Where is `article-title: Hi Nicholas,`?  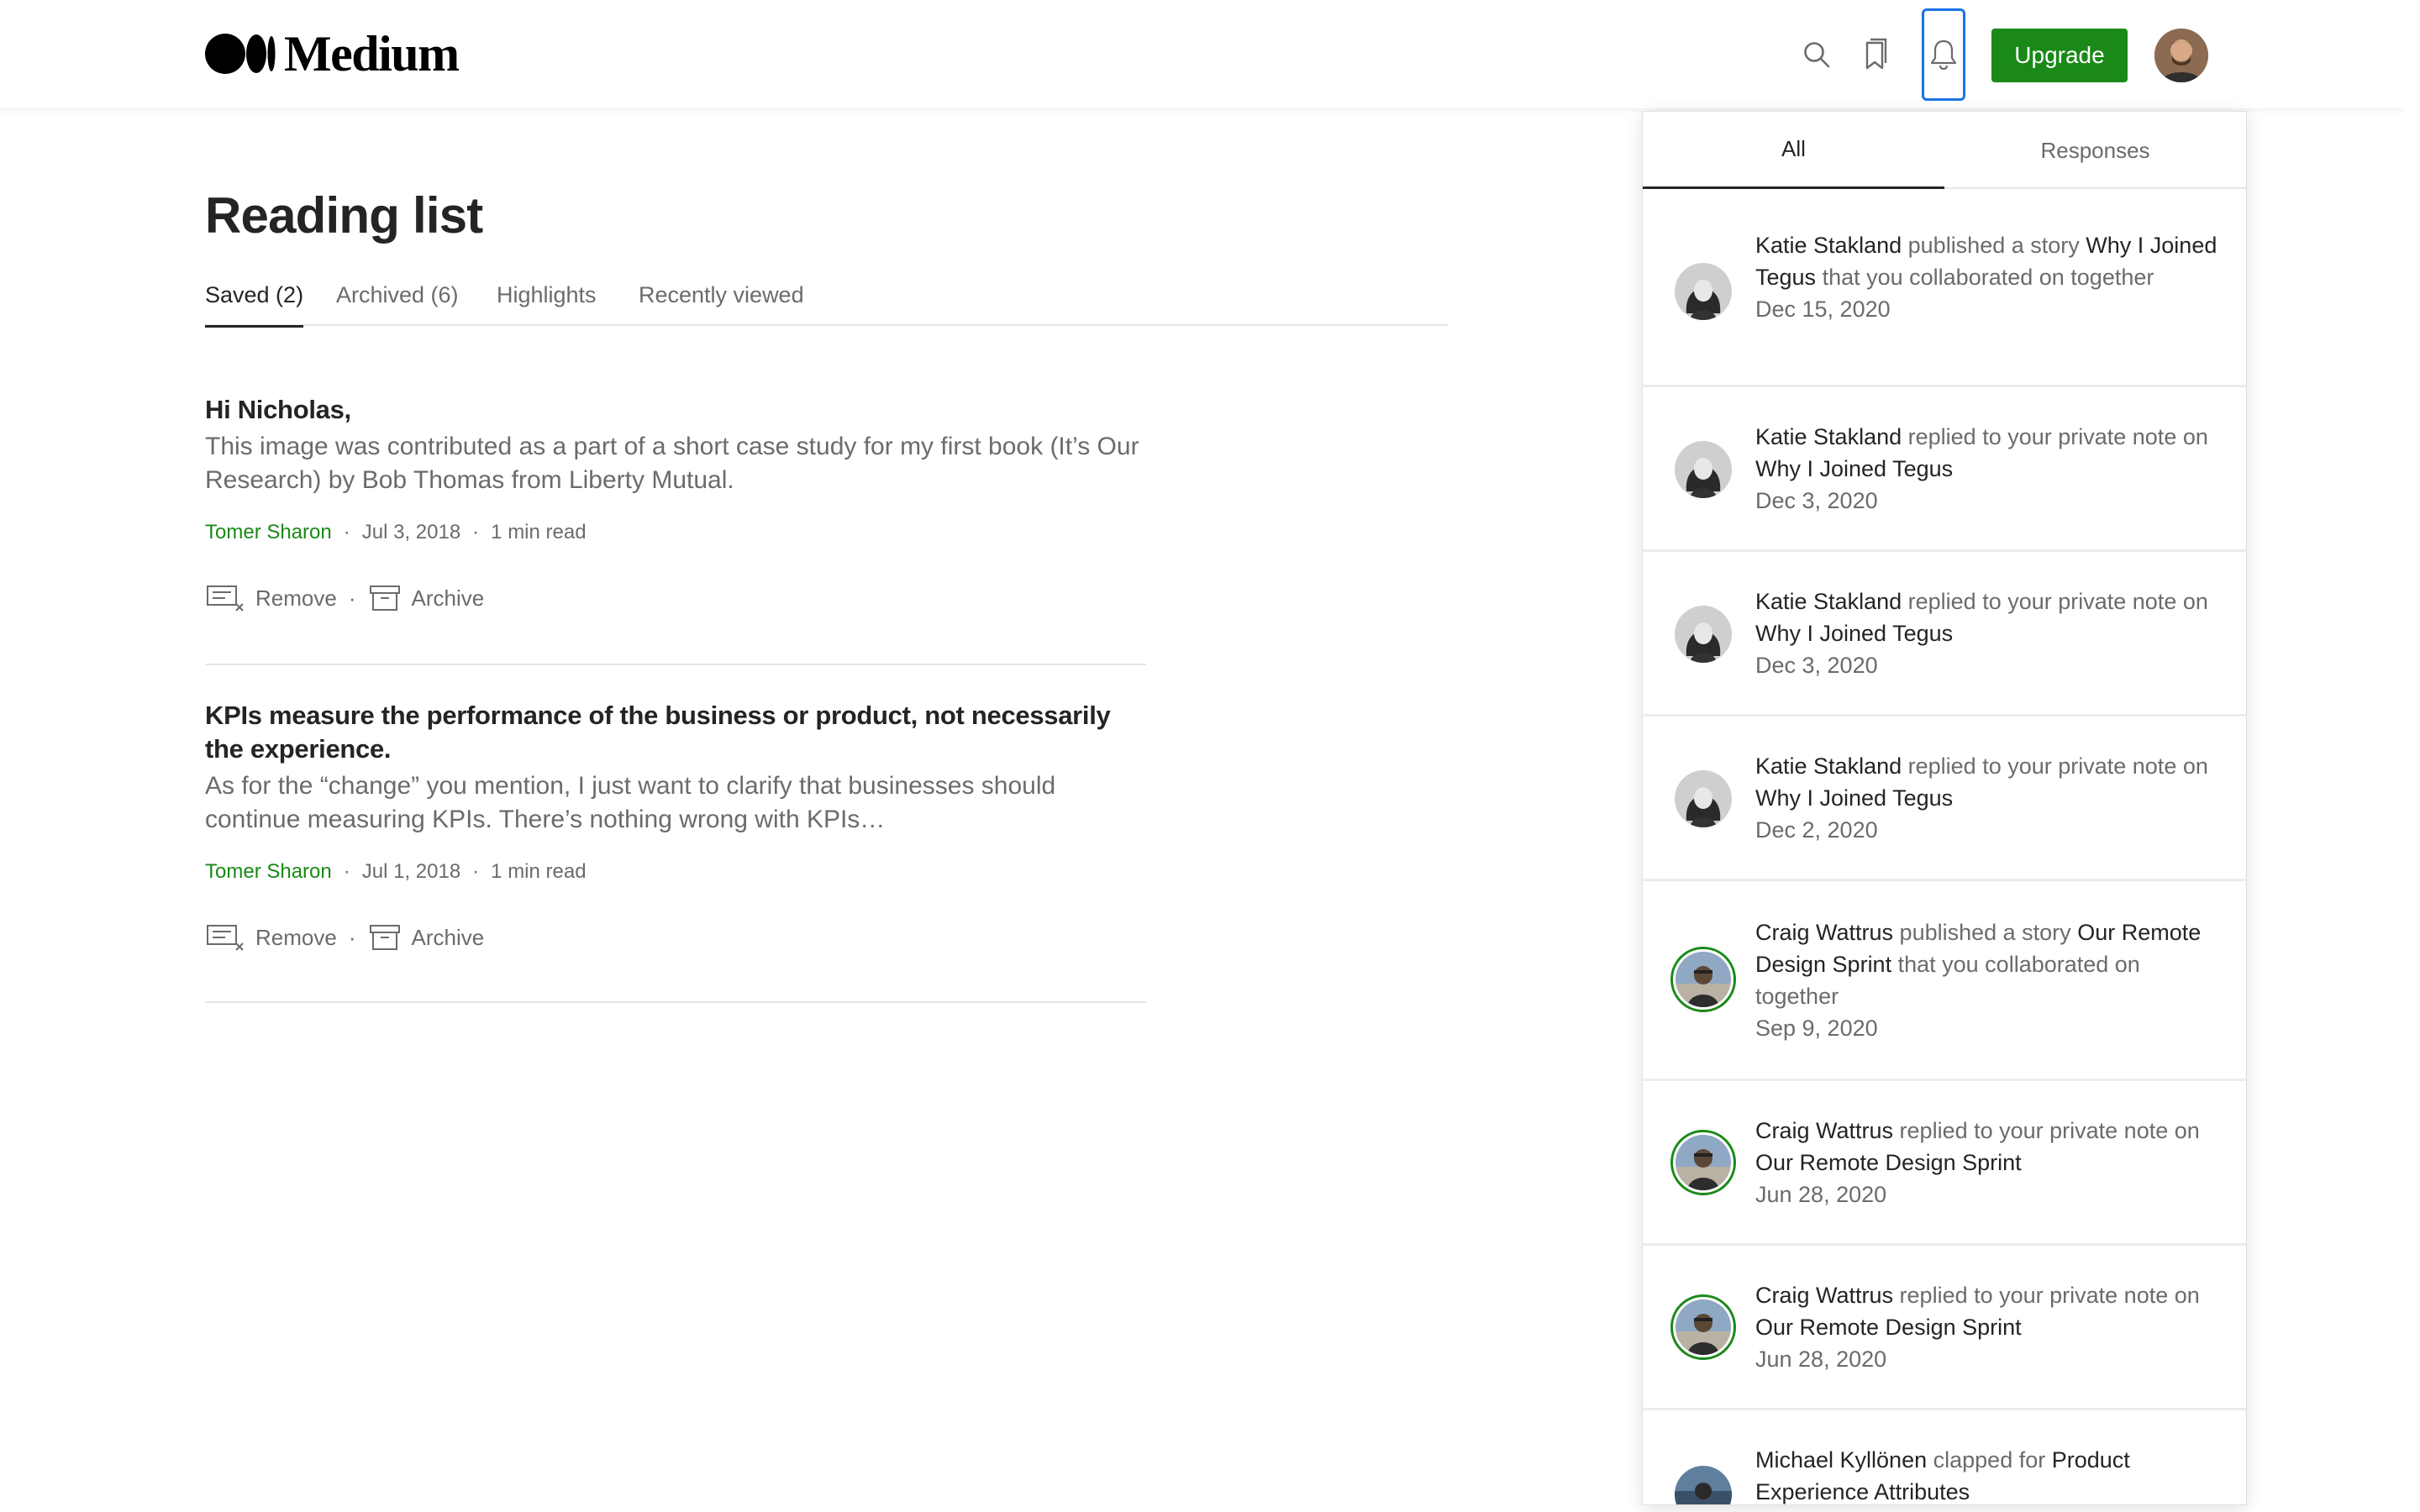 article-title: Hi Nicholas, is located at coordinates (675, 410).